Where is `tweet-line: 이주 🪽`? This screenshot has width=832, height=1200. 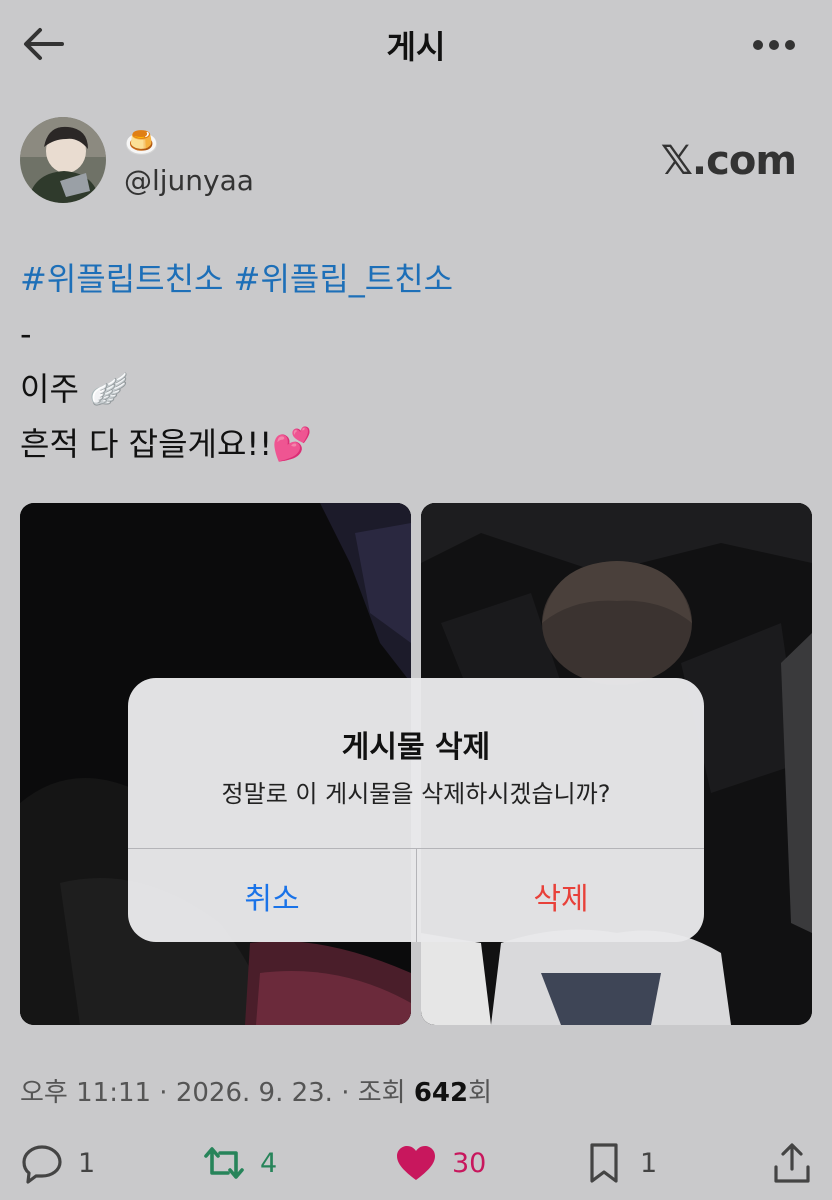
tweet-line: 이주 🪽 is located at coordinates (74, 389).